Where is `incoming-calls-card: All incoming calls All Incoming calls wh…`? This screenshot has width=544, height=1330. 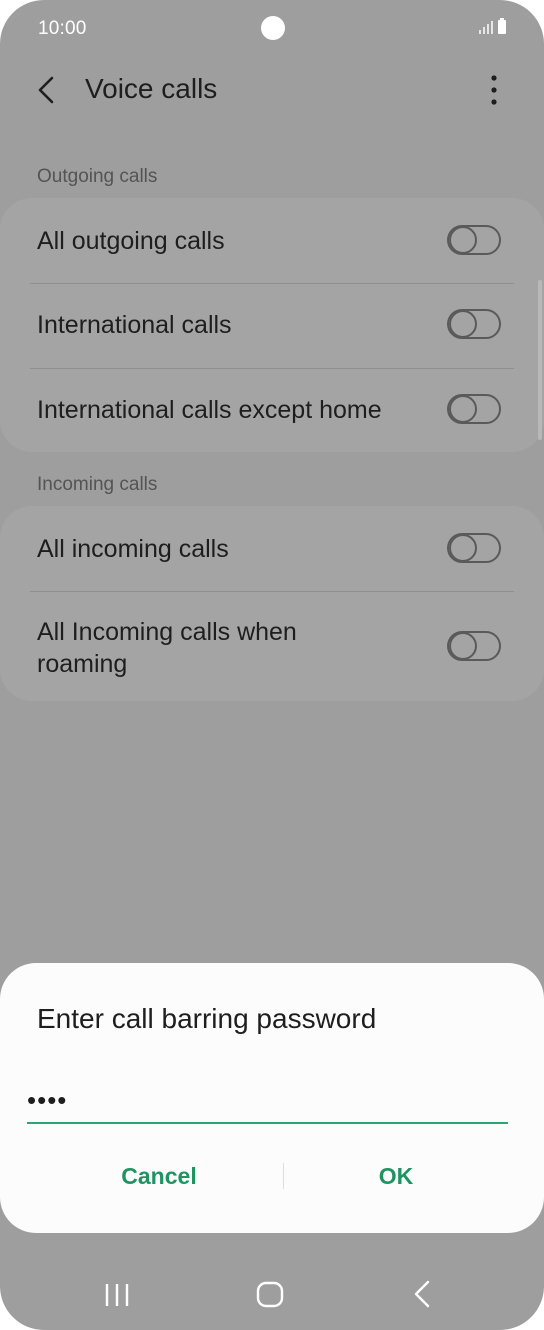 incoming-calls-card: All incoming calls All Incoming calls wh… is located at coordinates (272, 603).